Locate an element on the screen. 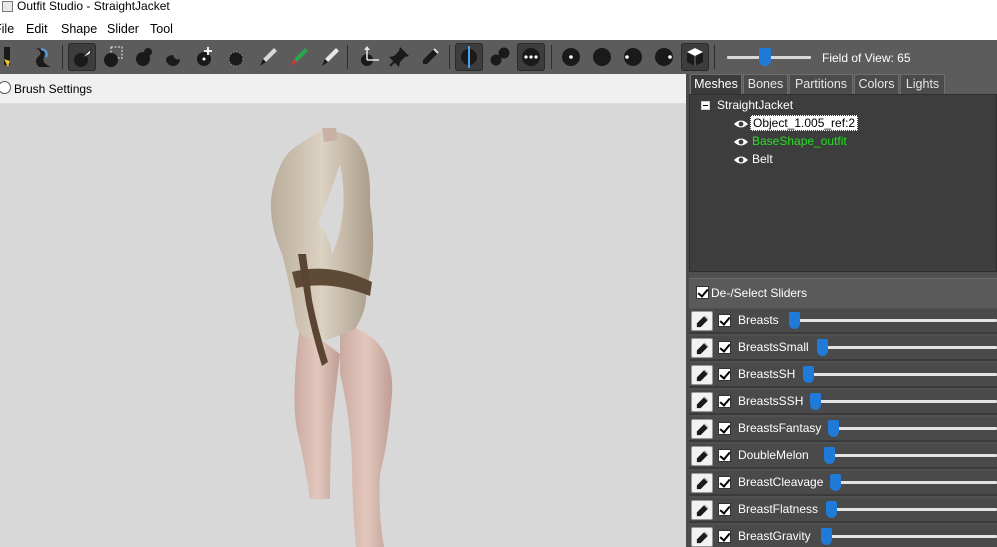  select-mesh-button is located at coordinates (43, 57).